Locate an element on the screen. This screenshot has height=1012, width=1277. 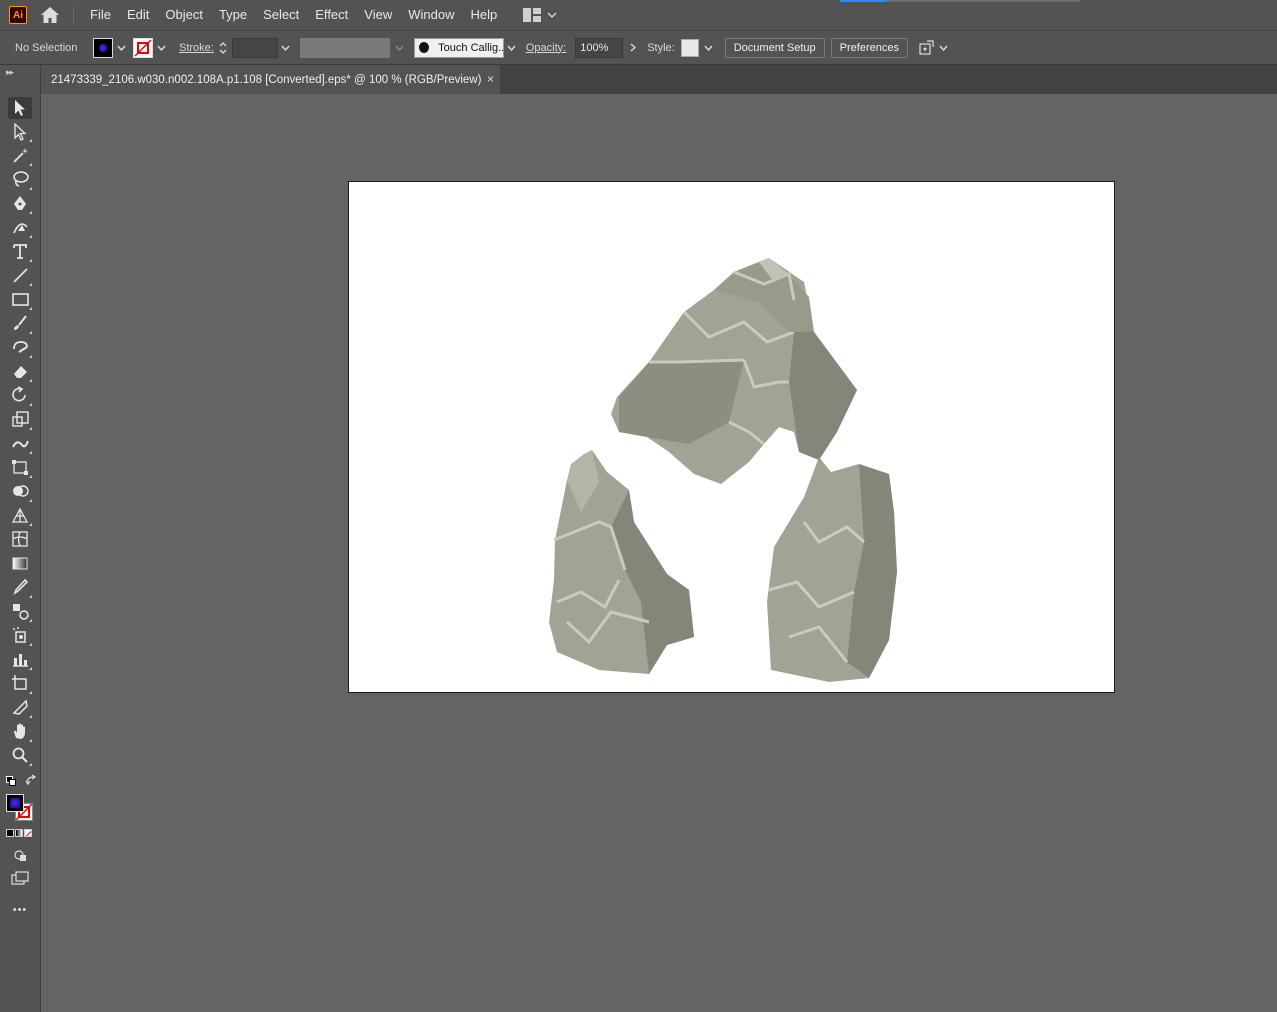
line-icon is located at coordinates (20, 276).